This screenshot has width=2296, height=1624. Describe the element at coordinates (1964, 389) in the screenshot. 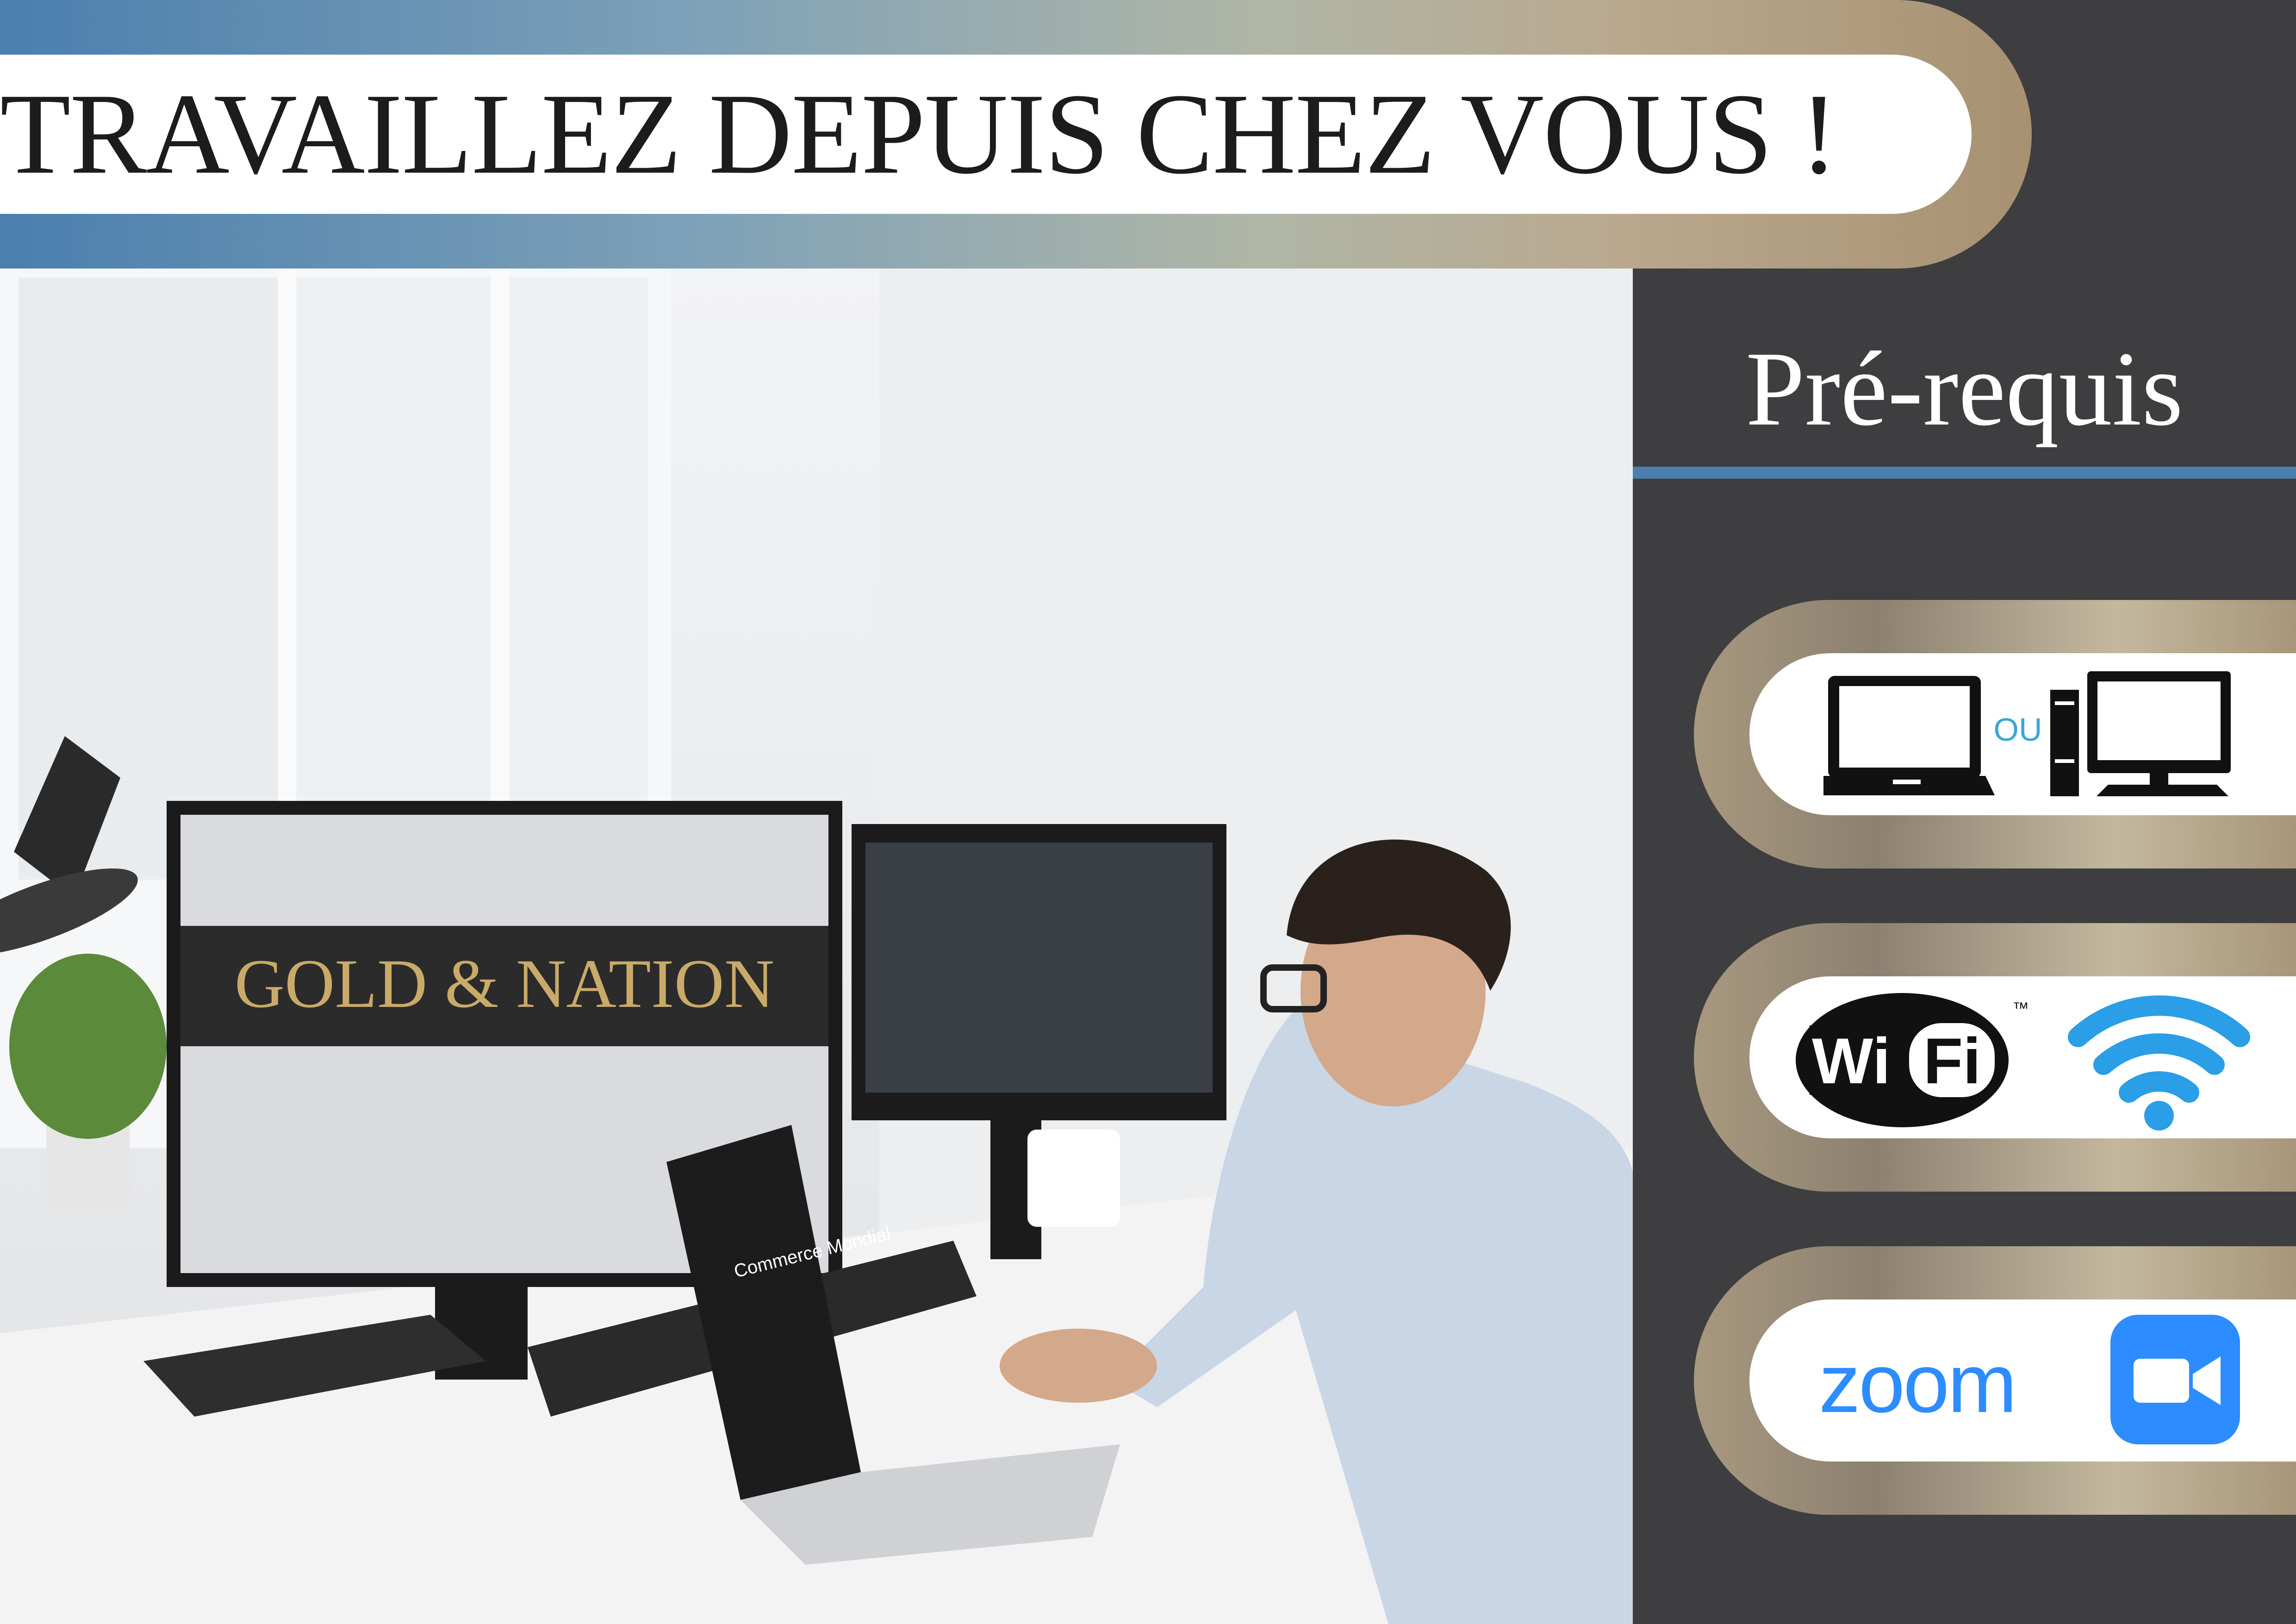

I see `requirements-title: Pré-requis` at that location.